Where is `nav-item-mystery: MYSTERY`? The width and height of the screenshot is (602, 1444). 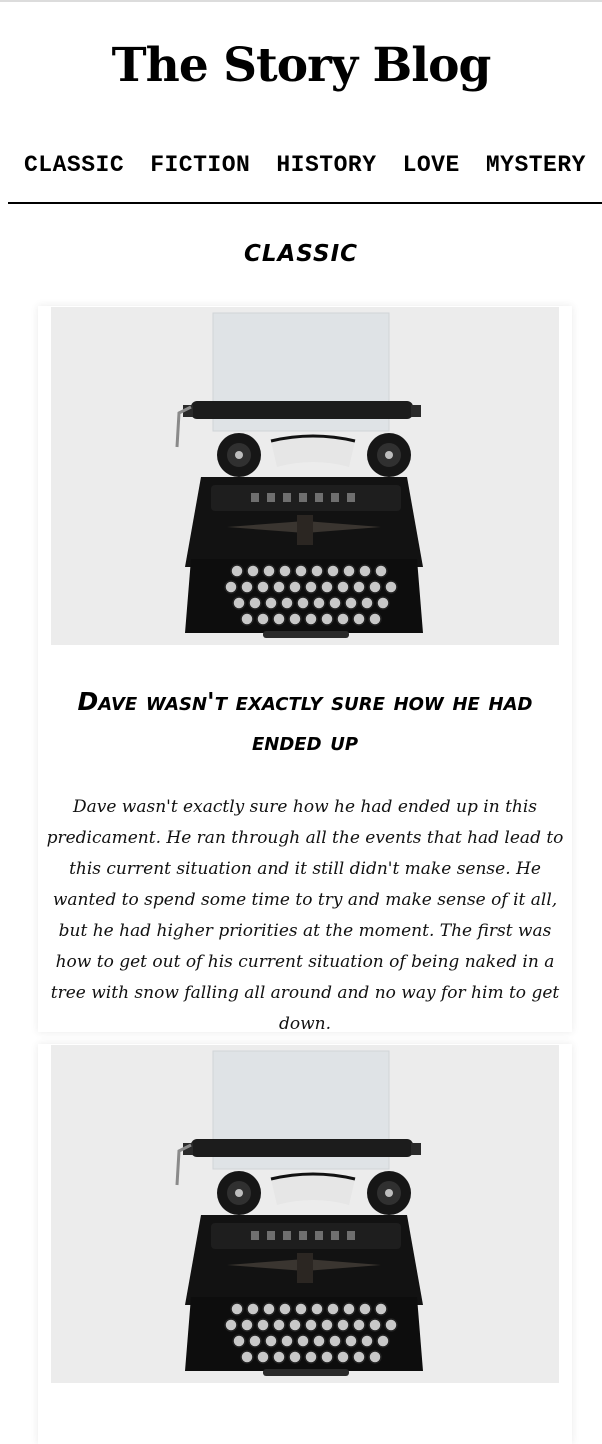 nav-item-mystery: MYSTERY is located at coordinates (536, 165).